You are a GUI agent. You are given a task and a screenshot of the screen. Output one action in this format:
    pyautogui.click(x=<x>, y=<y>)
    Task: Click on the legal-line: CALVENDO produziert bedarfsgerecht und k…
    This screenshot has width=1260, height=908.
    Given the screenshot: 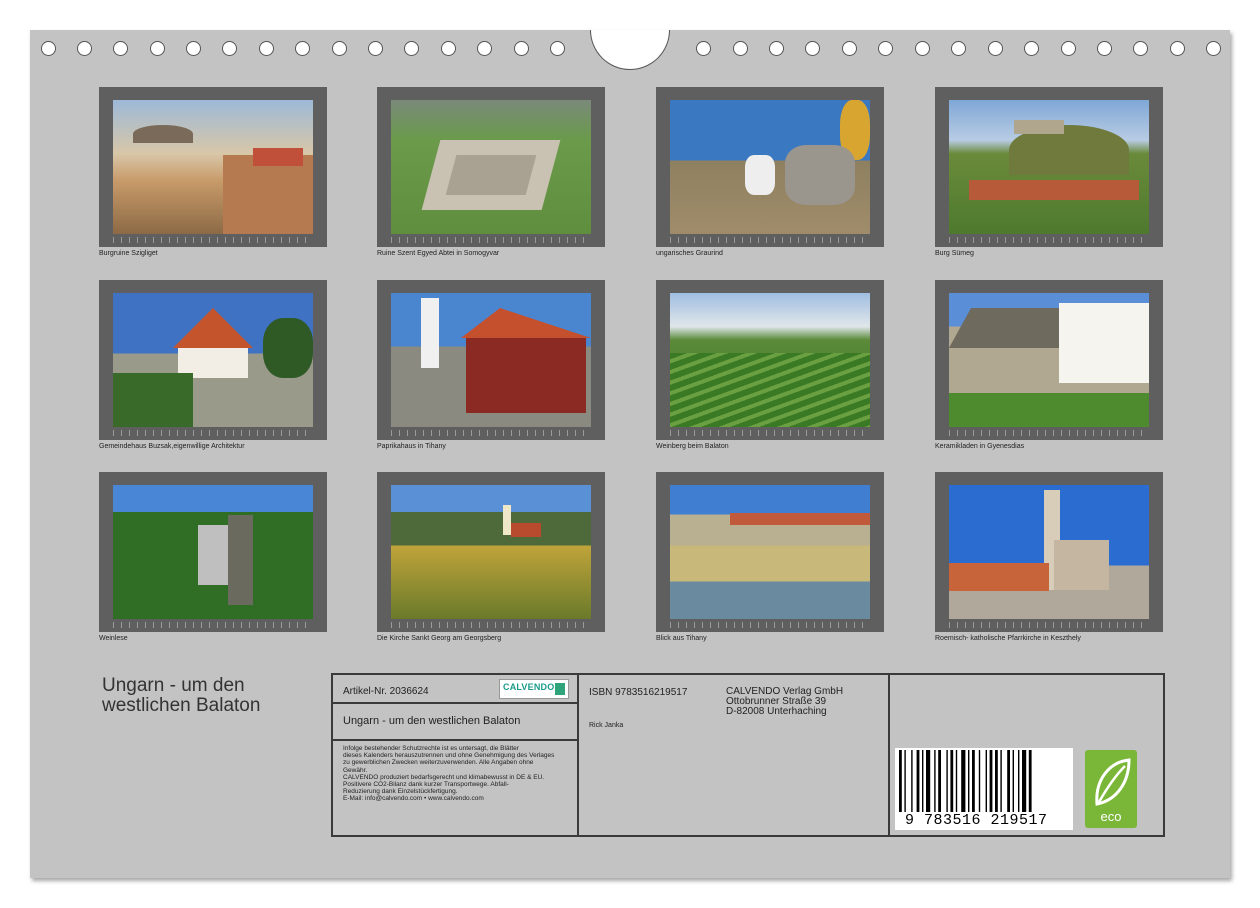 What is the action you would take?
    pyautogui.click(x=444, y=777)
    